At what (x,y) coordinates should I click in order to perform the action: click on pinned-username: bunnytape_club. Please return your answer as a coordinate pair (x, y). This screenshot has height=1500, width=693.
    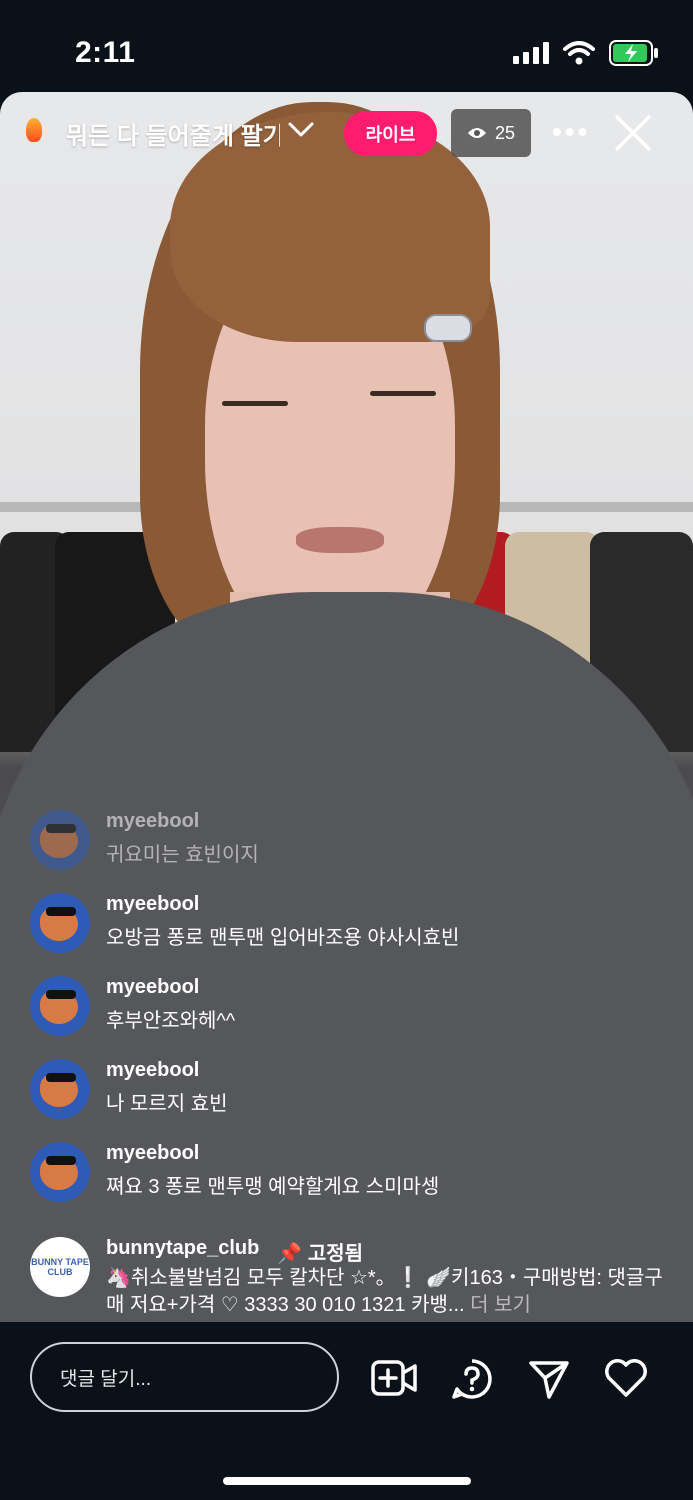
    Looking at the image, I should click on (182, 1251).